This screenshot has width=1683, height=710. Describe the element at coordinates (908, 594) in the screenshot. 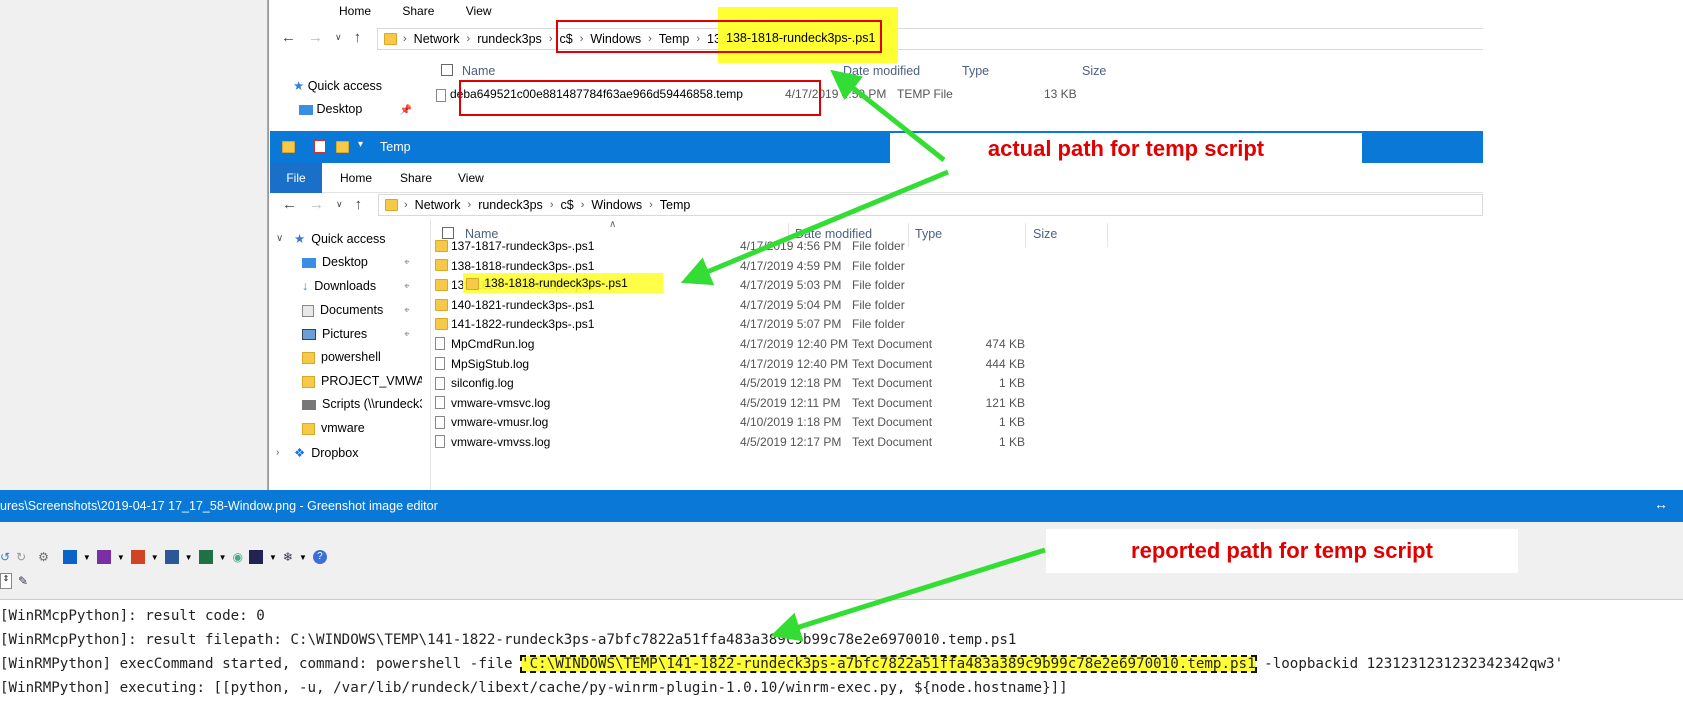

I see `arrow-to-log` at that location.